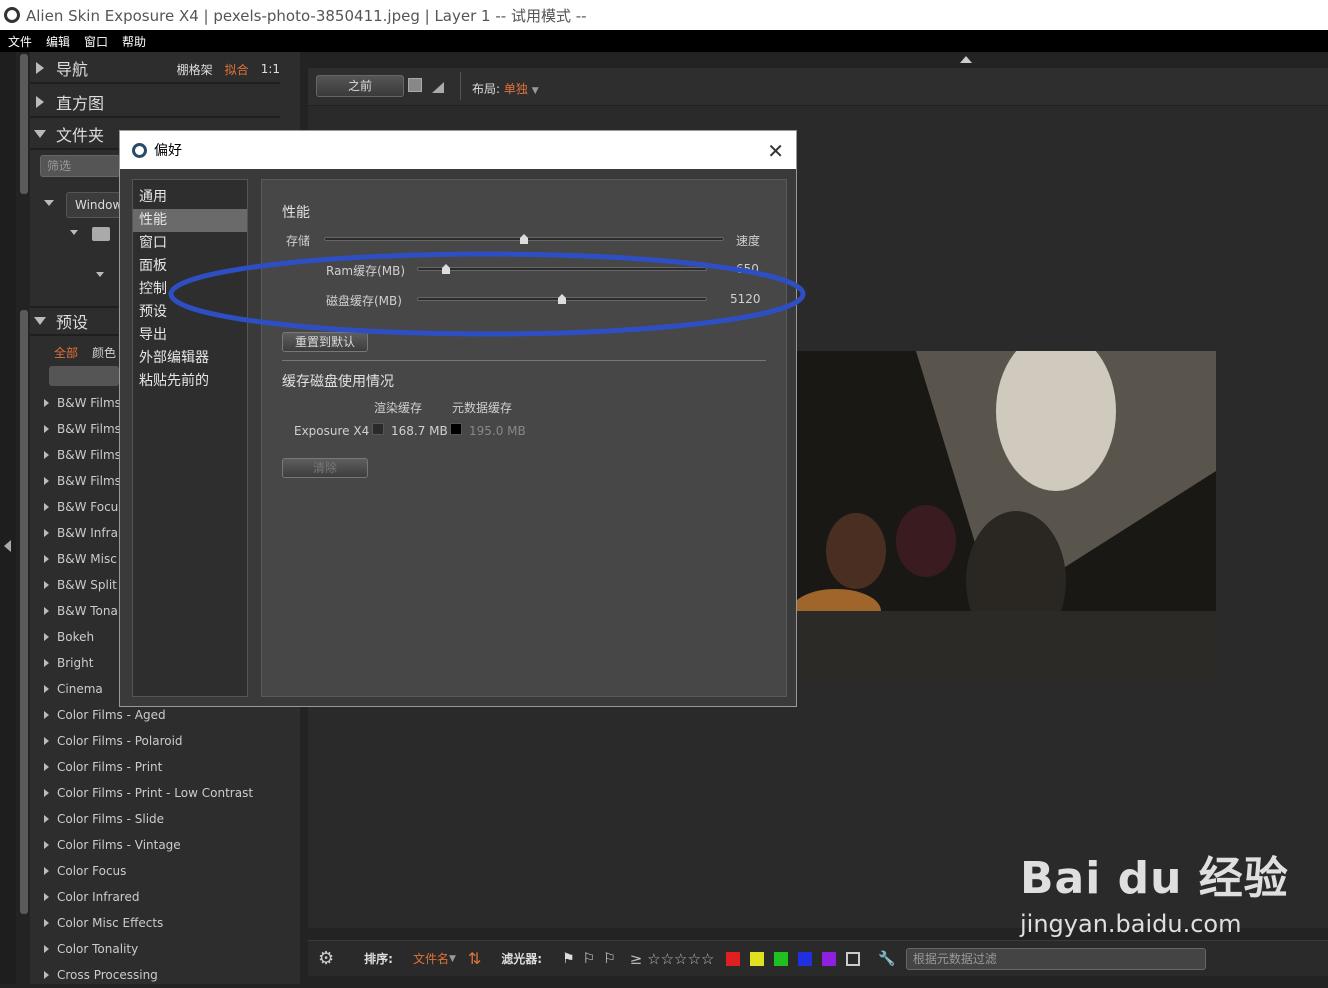  Describe the element at coordinates (431, 958) in the screenshot. I see `sort-value: 文件名` at that location.